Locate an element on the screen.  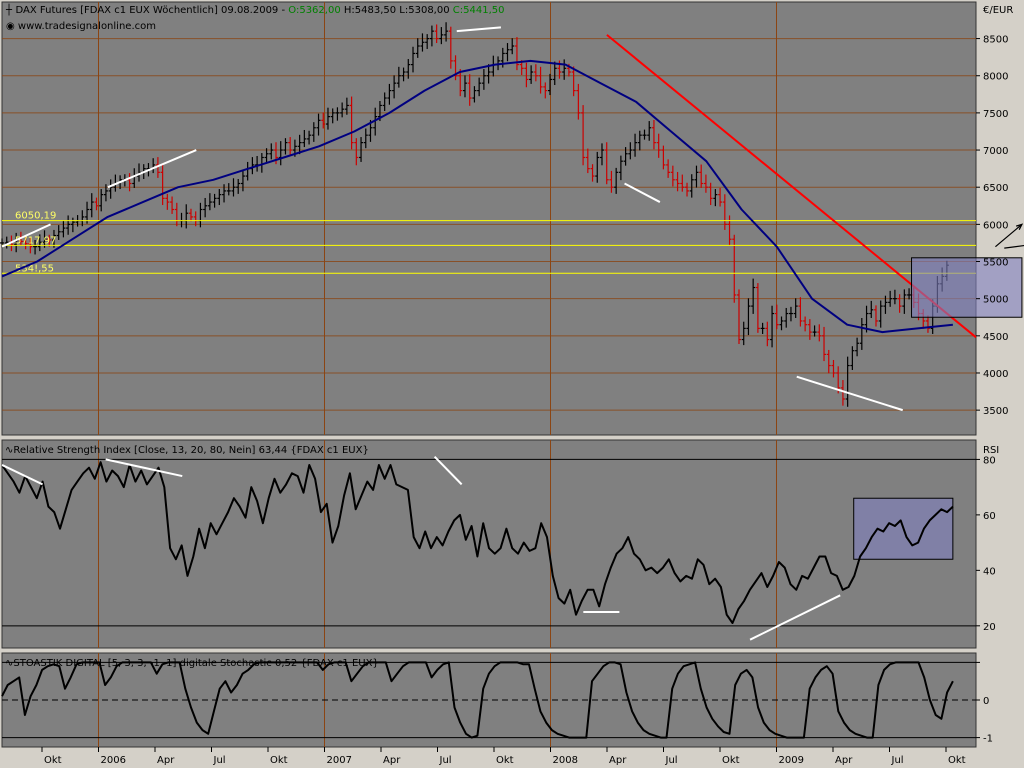
x-tick-label: 2009 is located at coordinates (791, 760).